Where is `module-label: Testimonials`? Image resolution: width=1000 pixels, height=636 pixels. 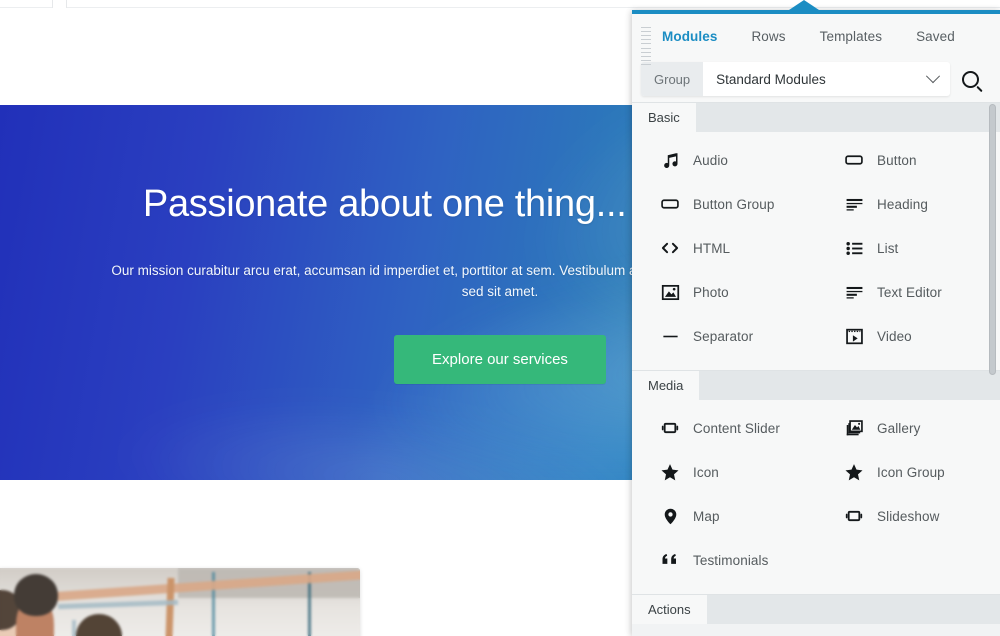
module-label: Testimonials is located at coordinates (731, 560).